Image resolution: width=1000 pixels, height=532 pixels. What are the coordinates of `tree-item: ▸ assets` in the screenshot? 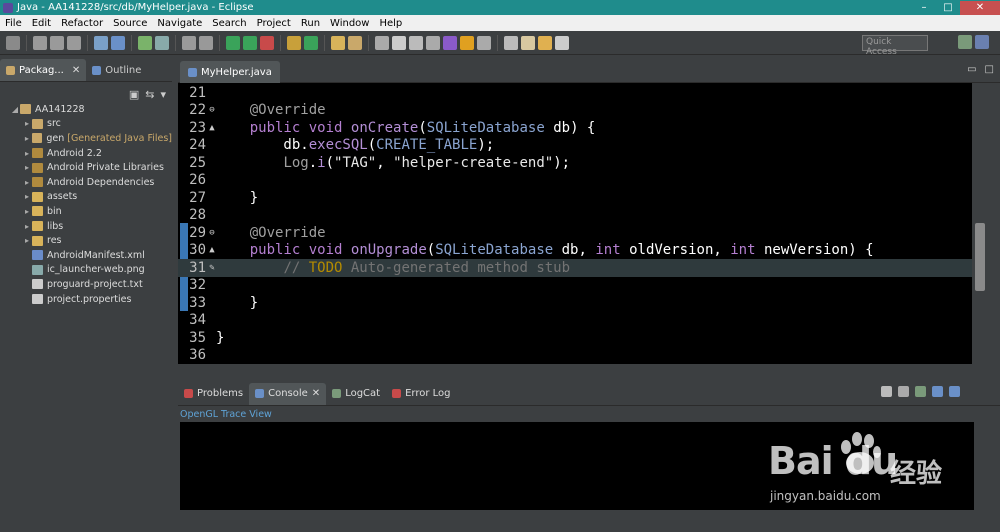 It's located at (86, 197).